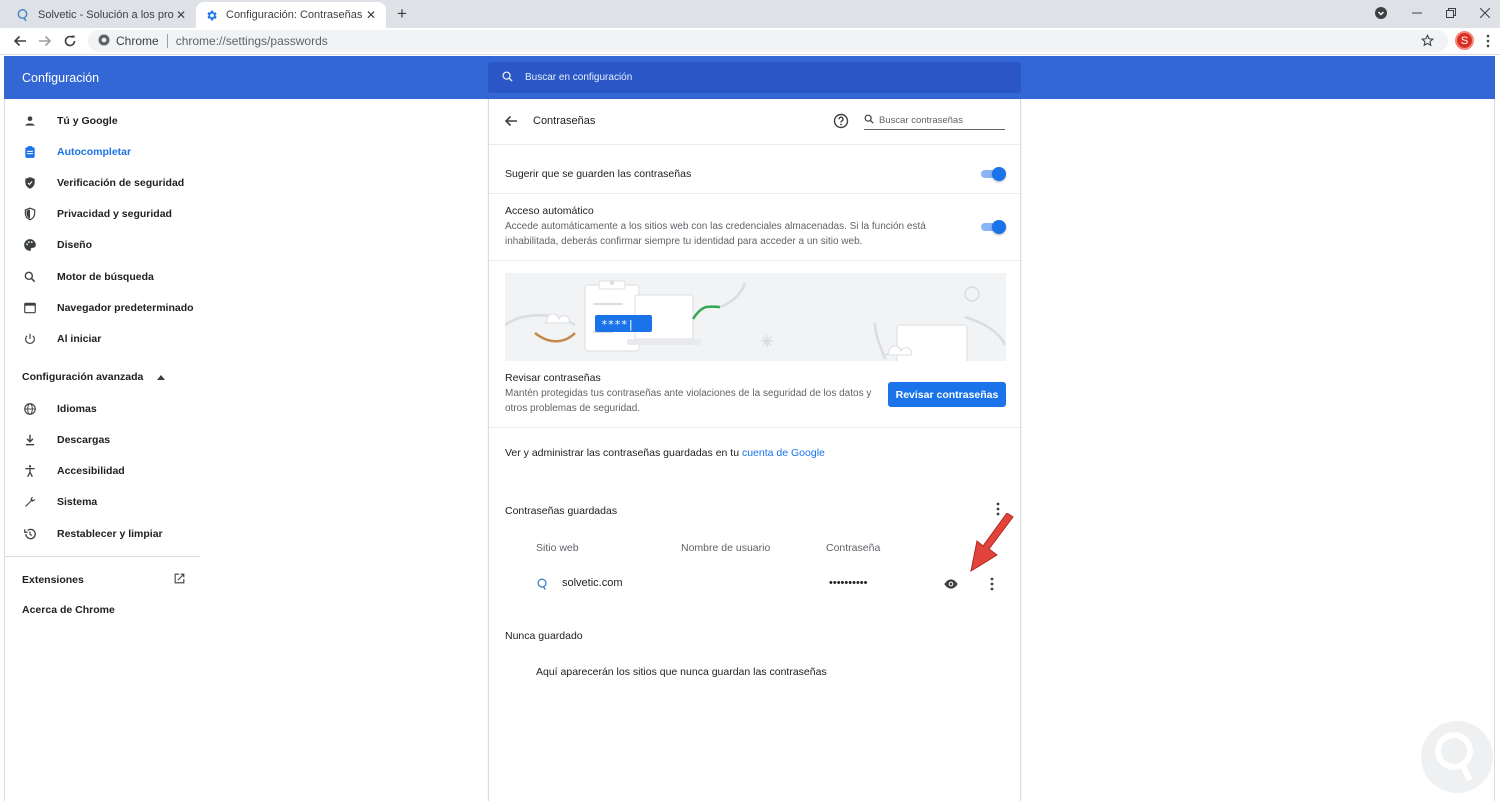 The width and height of the screenshot is (1500, 801). I want to click on new-tab-button: +, so click(402, 14).